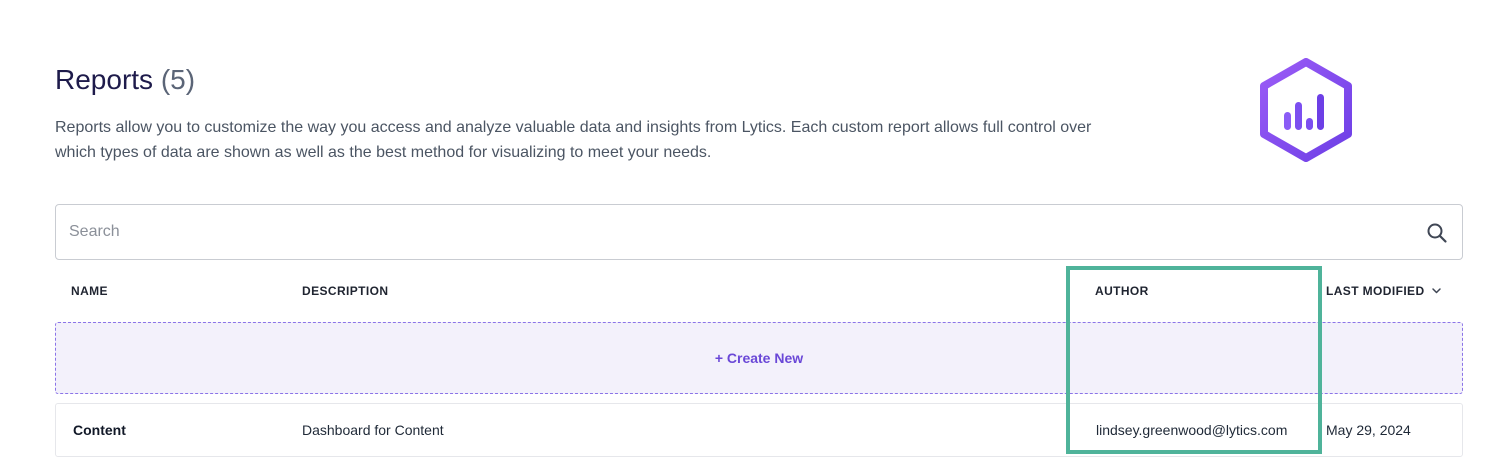  Describe the element at coordinates (1192, 430) in the screenshot. I see `row-author: lindsey.greenwood@lytics.com` at that location.